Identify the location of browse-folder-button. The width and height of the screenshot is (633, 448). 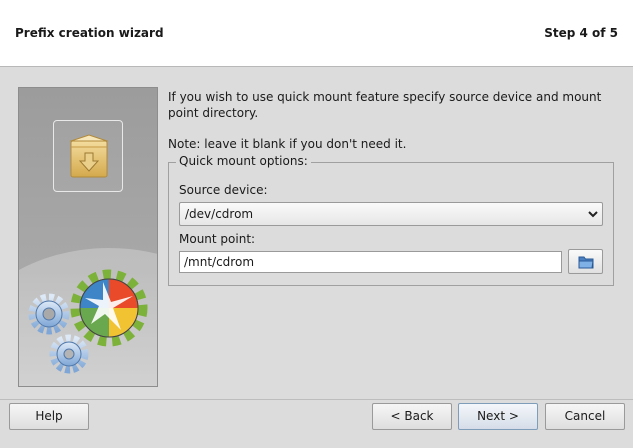
(585, 261).